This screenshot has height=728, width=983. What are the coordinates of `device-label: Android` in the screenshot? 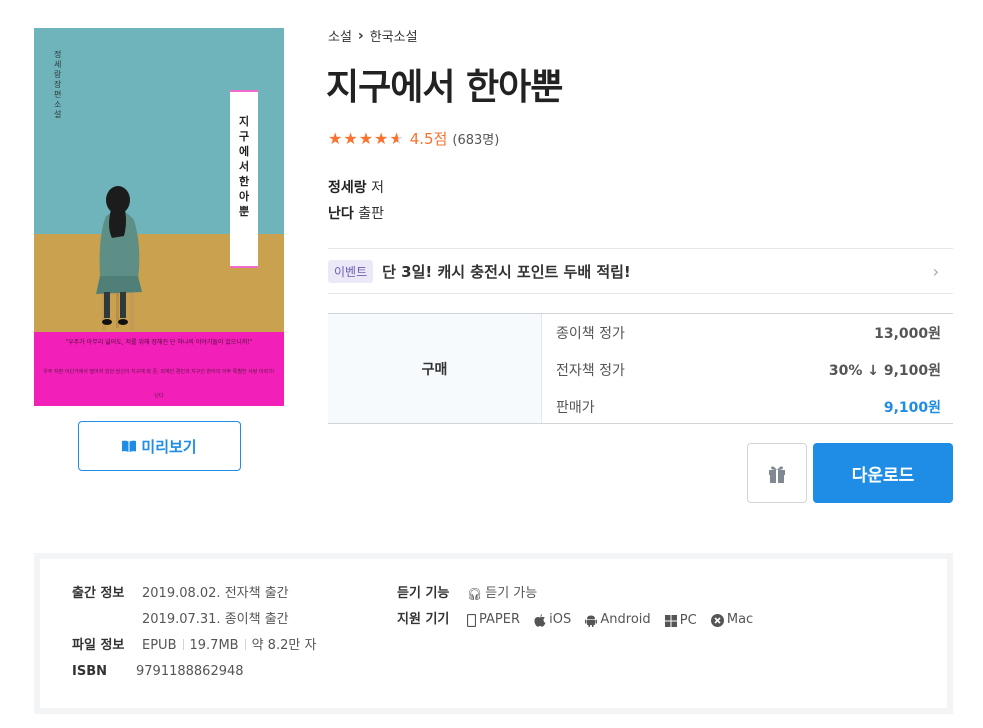 It's located at (625, 619).